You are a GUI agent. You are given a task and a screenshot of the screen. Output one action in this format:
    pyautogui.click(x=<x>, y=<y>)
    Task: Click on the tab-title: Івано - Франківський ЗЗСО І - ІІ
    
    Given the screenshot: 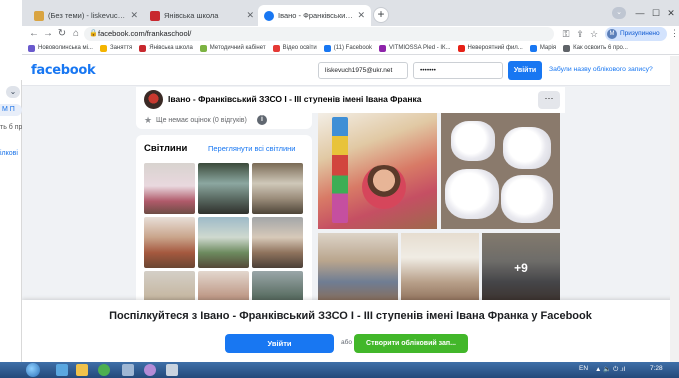 What is the action you would take?
    pyautogui.click(x=315, y=15)
    